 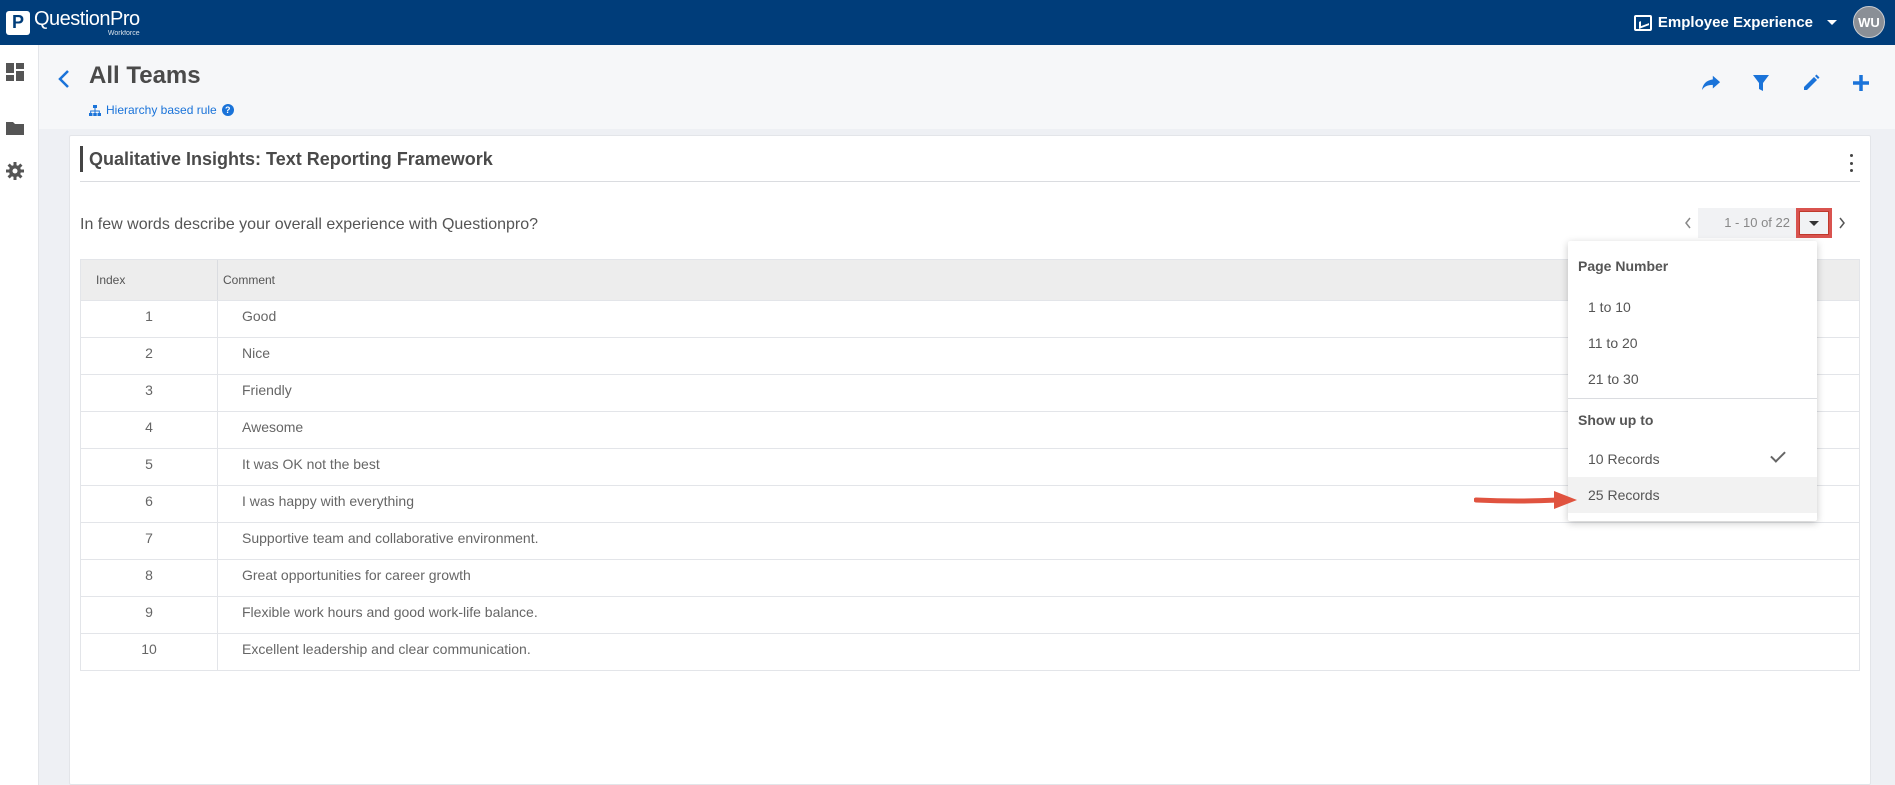 What do you see at coordinates (1761, 83) in the screenshot?
I see `filter-icon` at bounding box center [1761, 83].